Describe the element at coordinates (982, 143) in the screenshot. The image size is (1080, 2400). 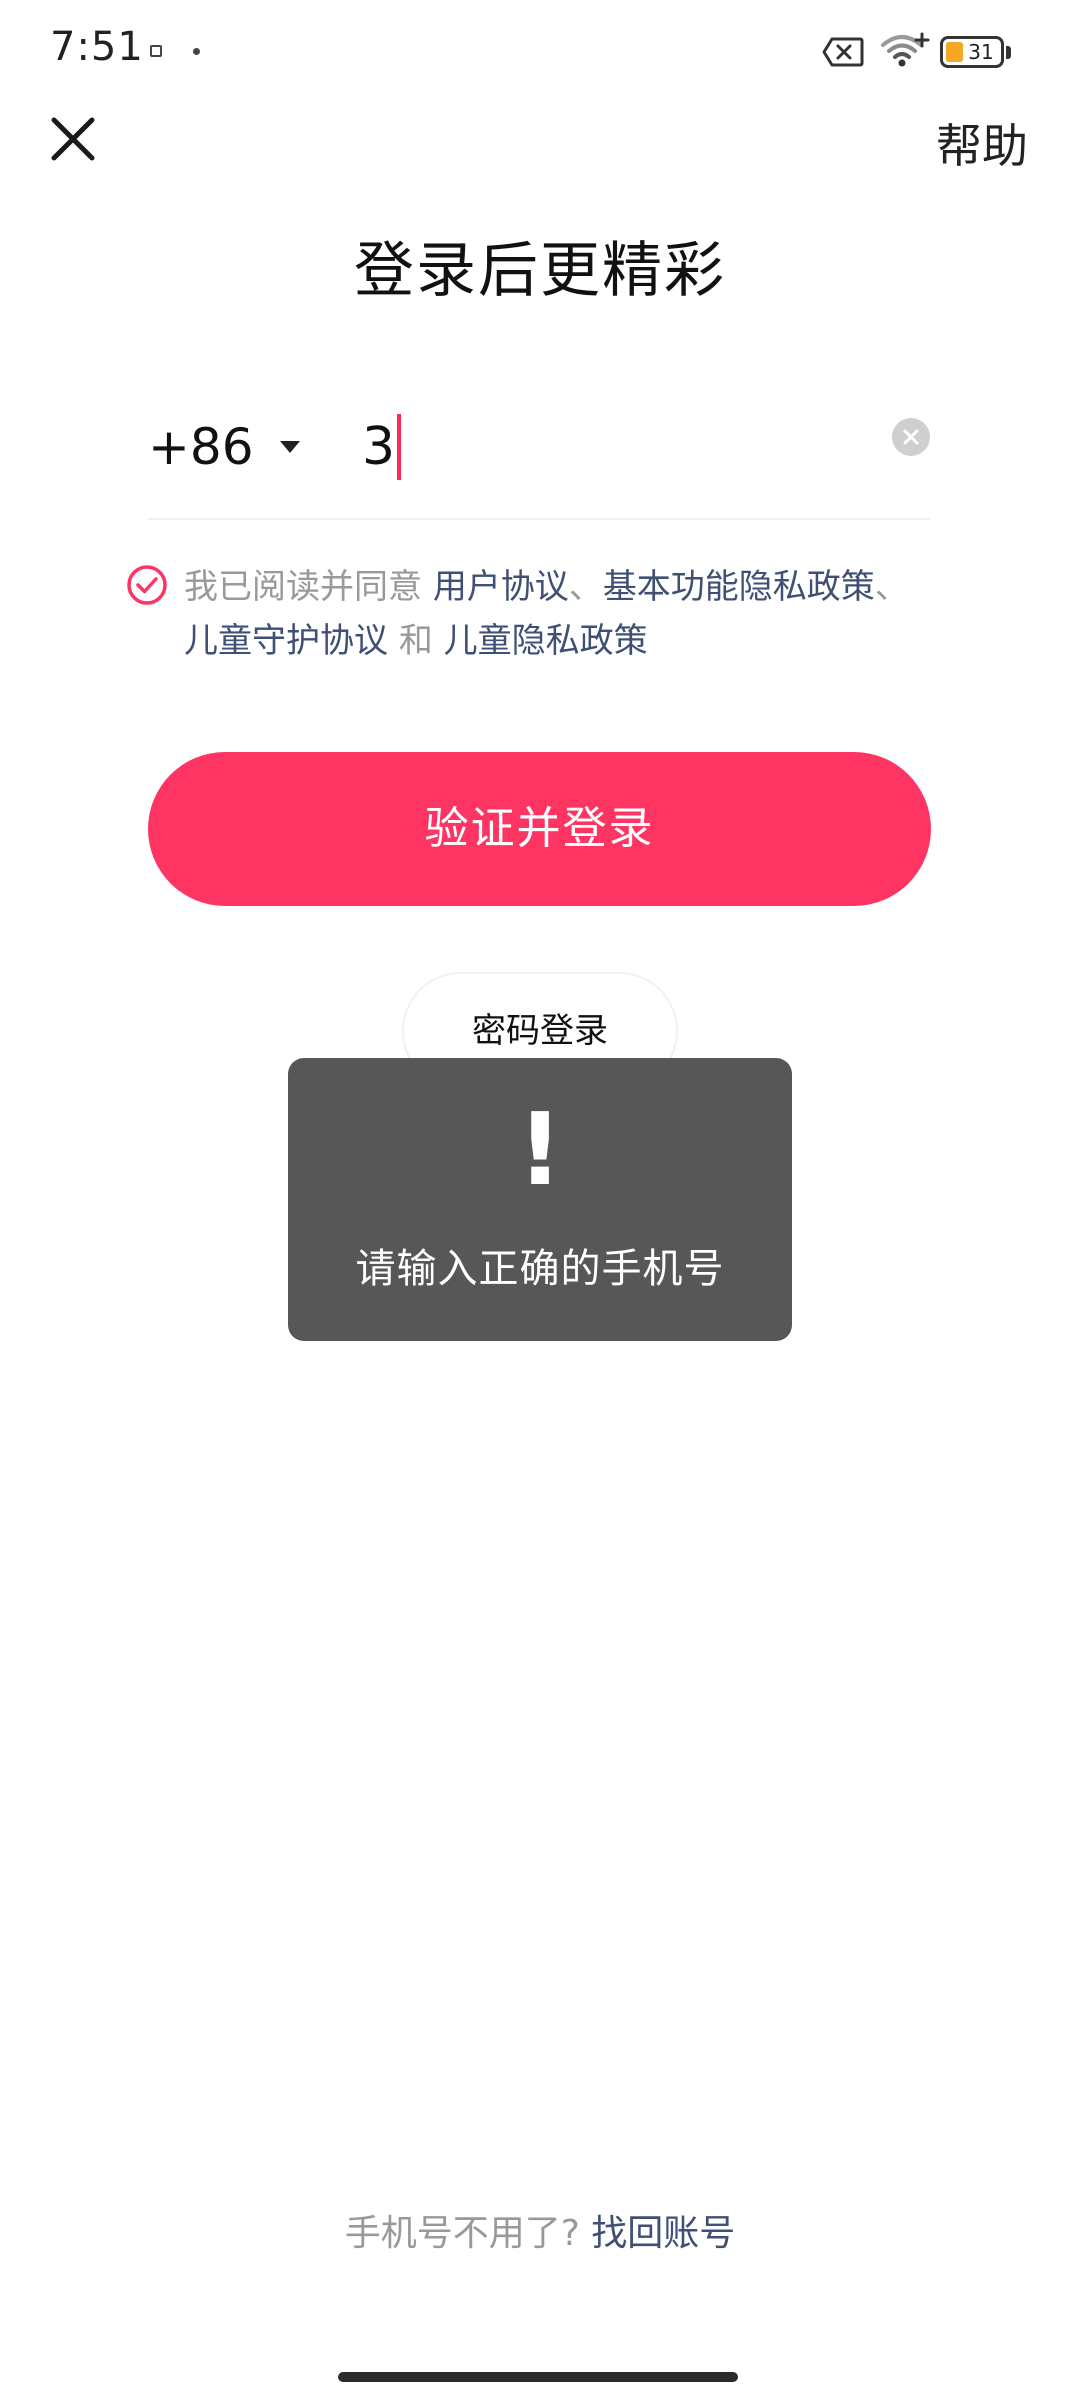
I see `help-link: 帮助` at that location.